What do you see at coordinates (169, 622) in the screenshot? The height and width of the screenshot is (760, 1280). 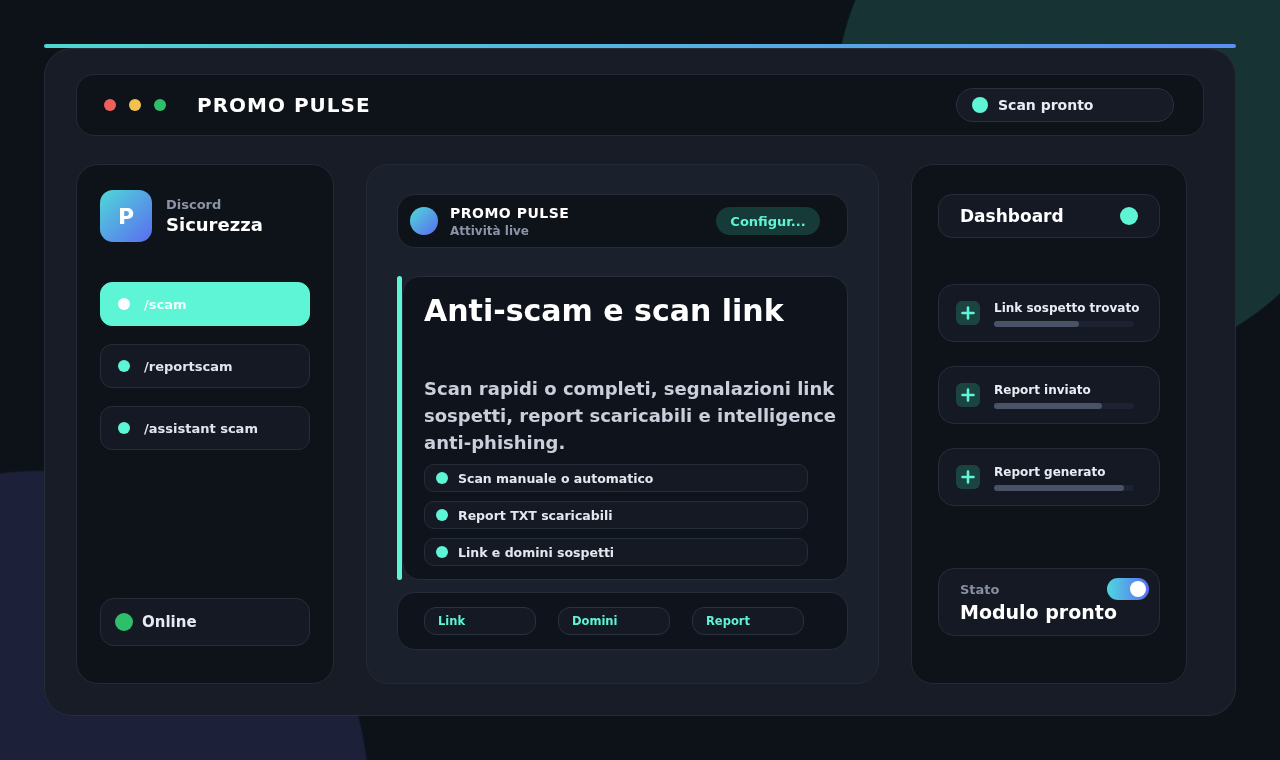 I see `status-label: Online` at bounding box center [169, 622].